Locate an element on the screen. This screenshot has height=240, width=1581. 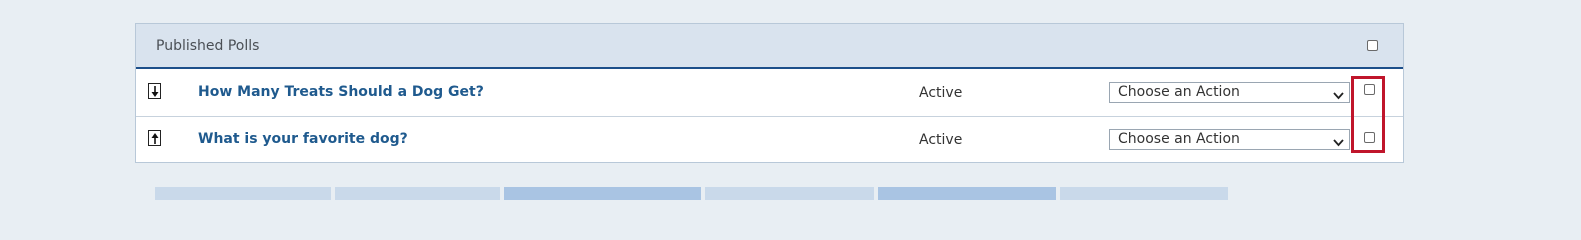
poll-title-link: What is your favorite dog? is located at coordinates (303, 139).